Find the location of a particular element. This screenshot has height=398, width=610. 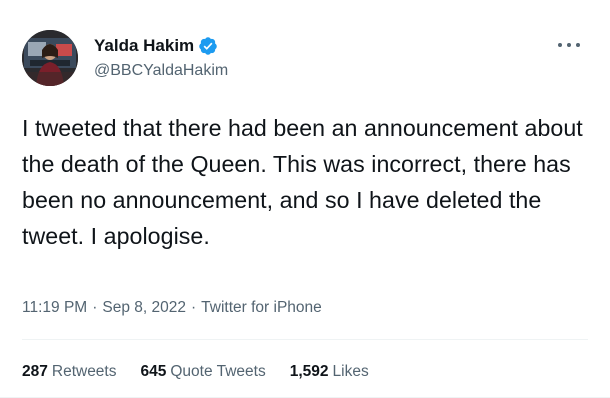

display-name-row: Yalda Hakim is located at coordinates (161, 46).